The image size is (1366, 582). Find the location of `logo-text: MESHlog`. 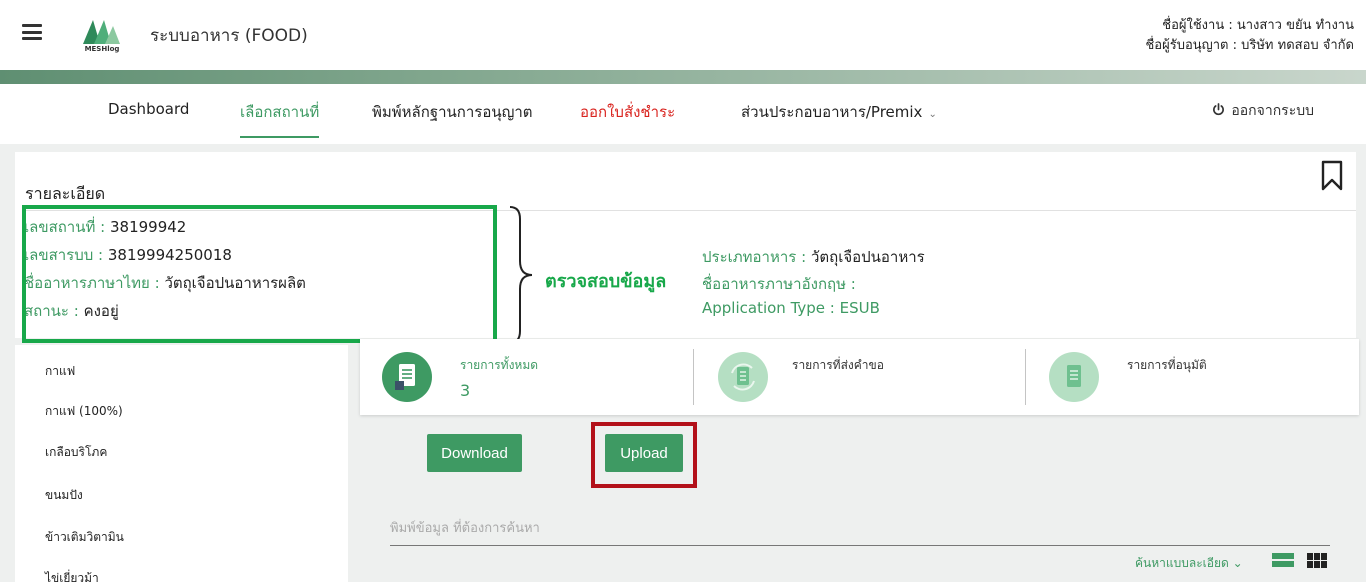

logo-text: MESHlog is located at coordinates (102, 49).